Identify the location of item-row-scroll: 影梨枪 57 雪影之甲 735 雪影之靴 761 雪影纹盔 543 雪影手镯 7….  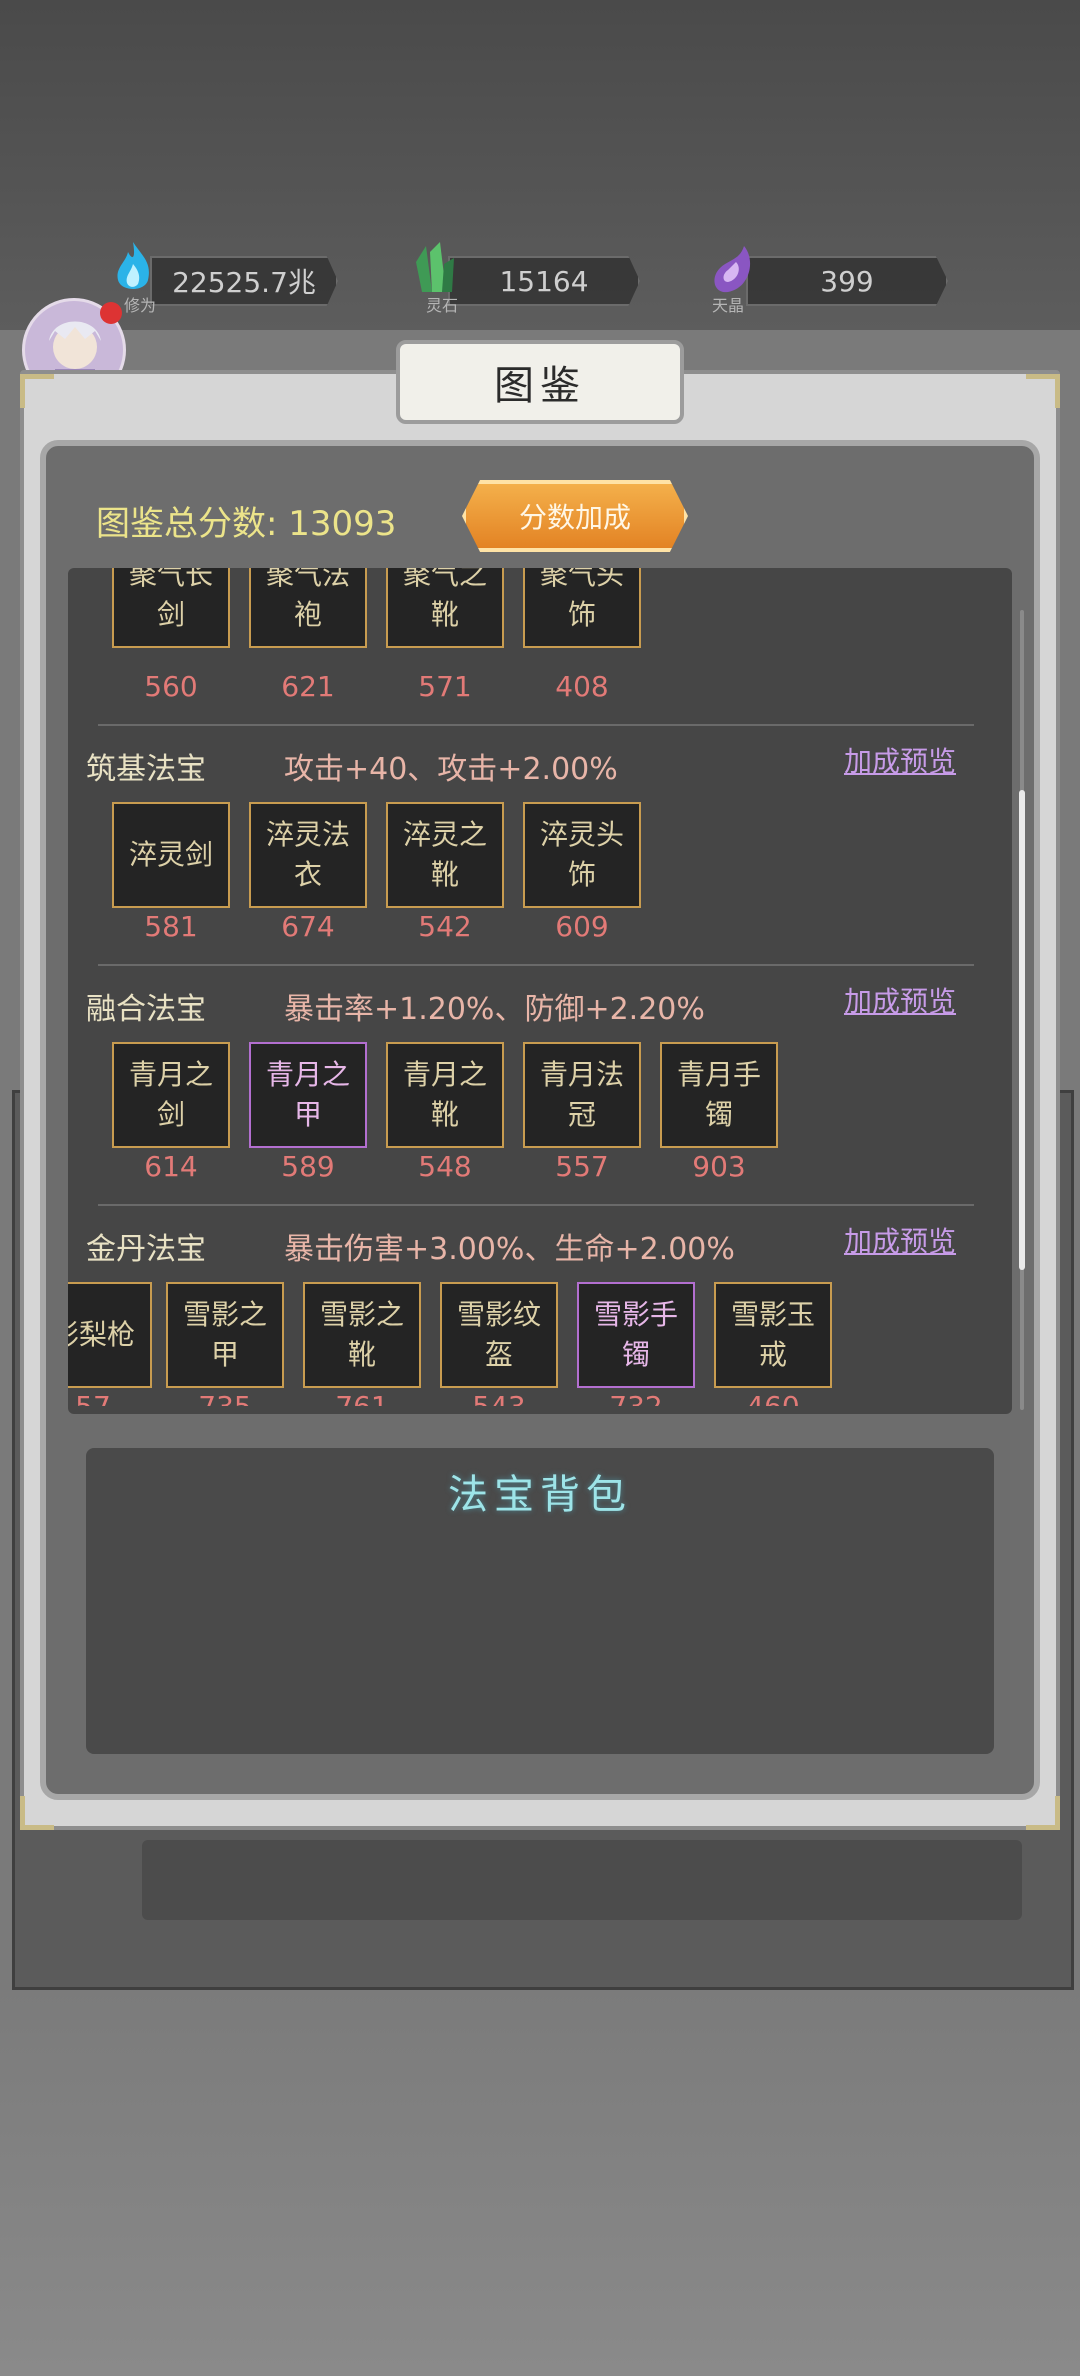
(540, 1344).